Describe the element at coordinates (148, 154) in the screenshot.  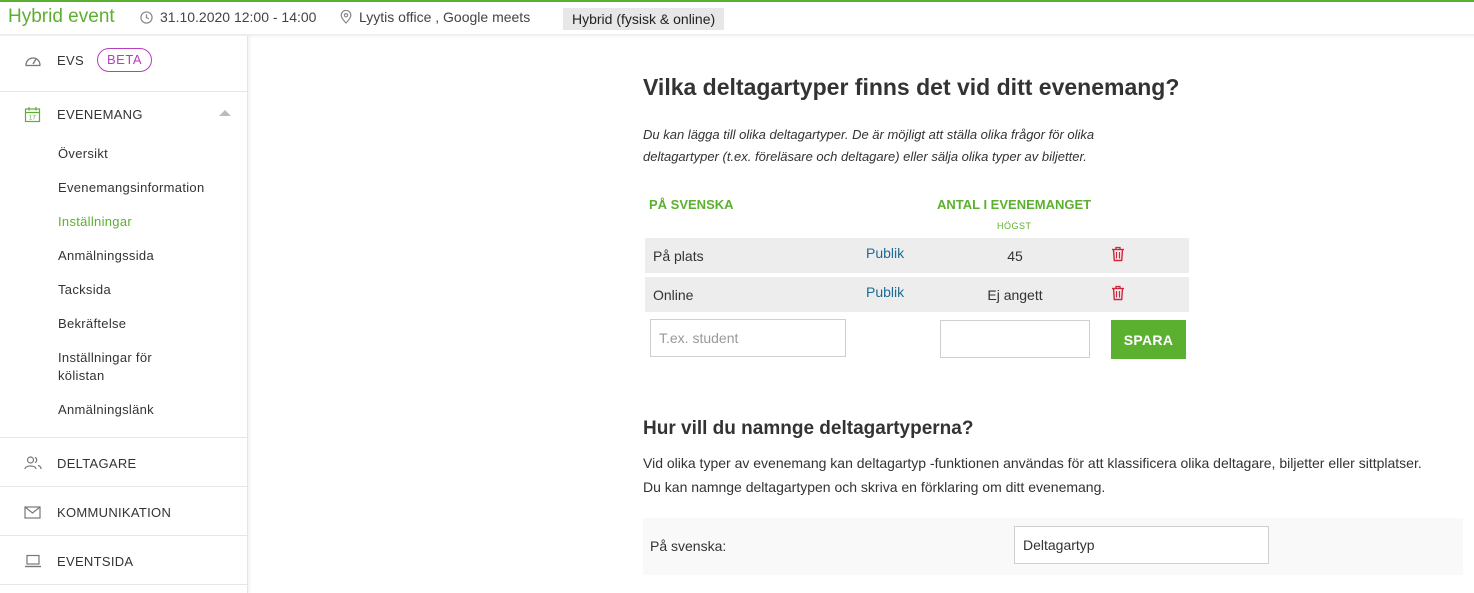
I see `sidebar-subitem-oversikt: Översikt` at that location.